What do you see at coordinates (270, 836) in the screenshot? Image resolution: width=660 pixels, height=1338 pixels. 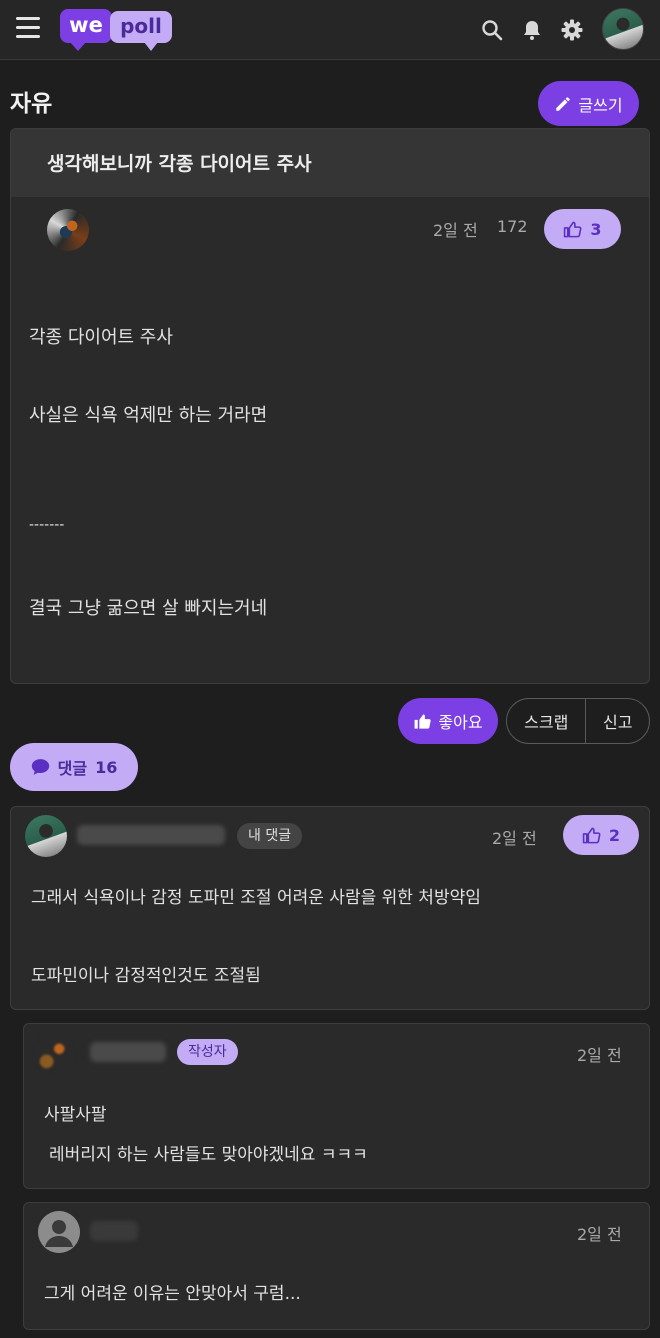 I see `my-comment-badge: 내 댓글` at bounding box center [270, 836].